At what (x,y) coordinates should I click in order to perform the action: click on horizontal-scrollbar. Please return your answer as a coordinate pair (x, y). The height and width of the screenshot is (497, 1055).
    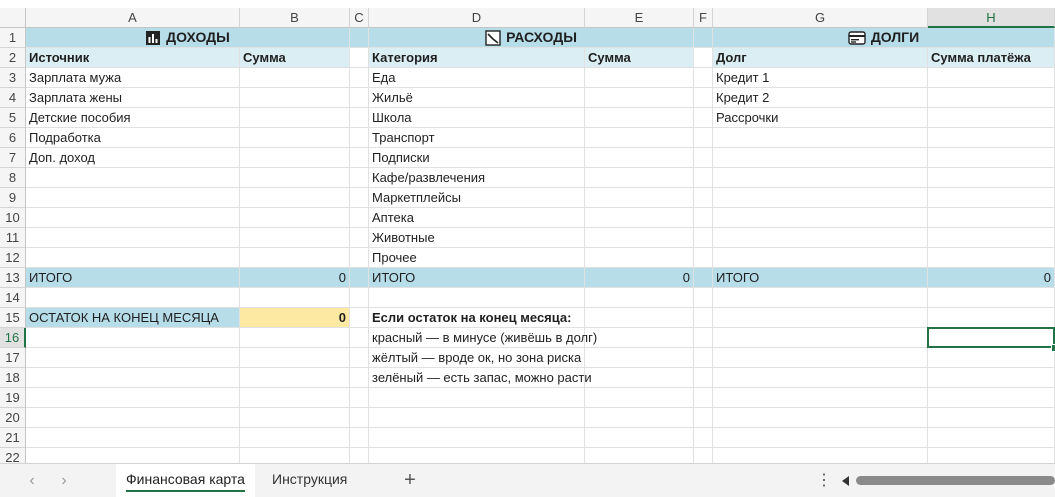
    Looking at the image, I should click on (955, 480).